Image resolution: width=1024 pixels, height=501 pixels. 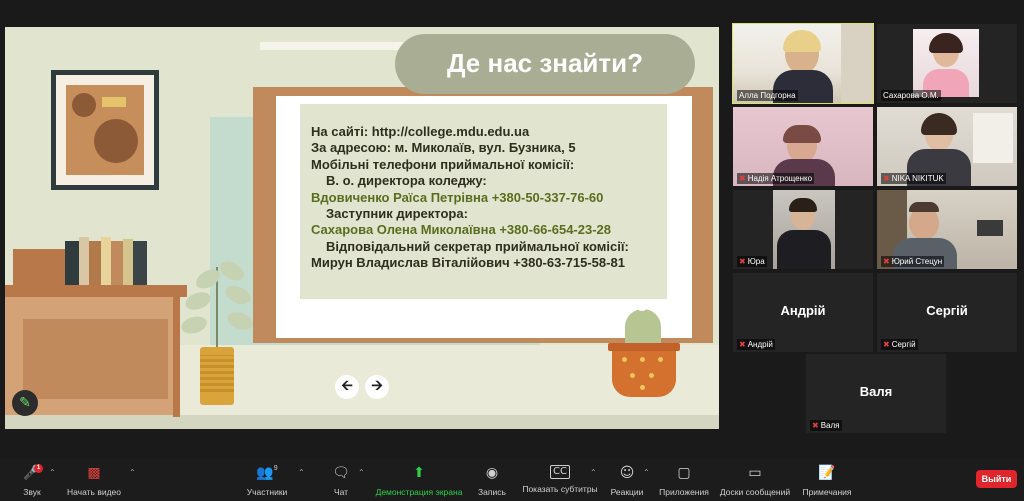 I want to click on notes-icon: 📝, so click(x=827, y=473).